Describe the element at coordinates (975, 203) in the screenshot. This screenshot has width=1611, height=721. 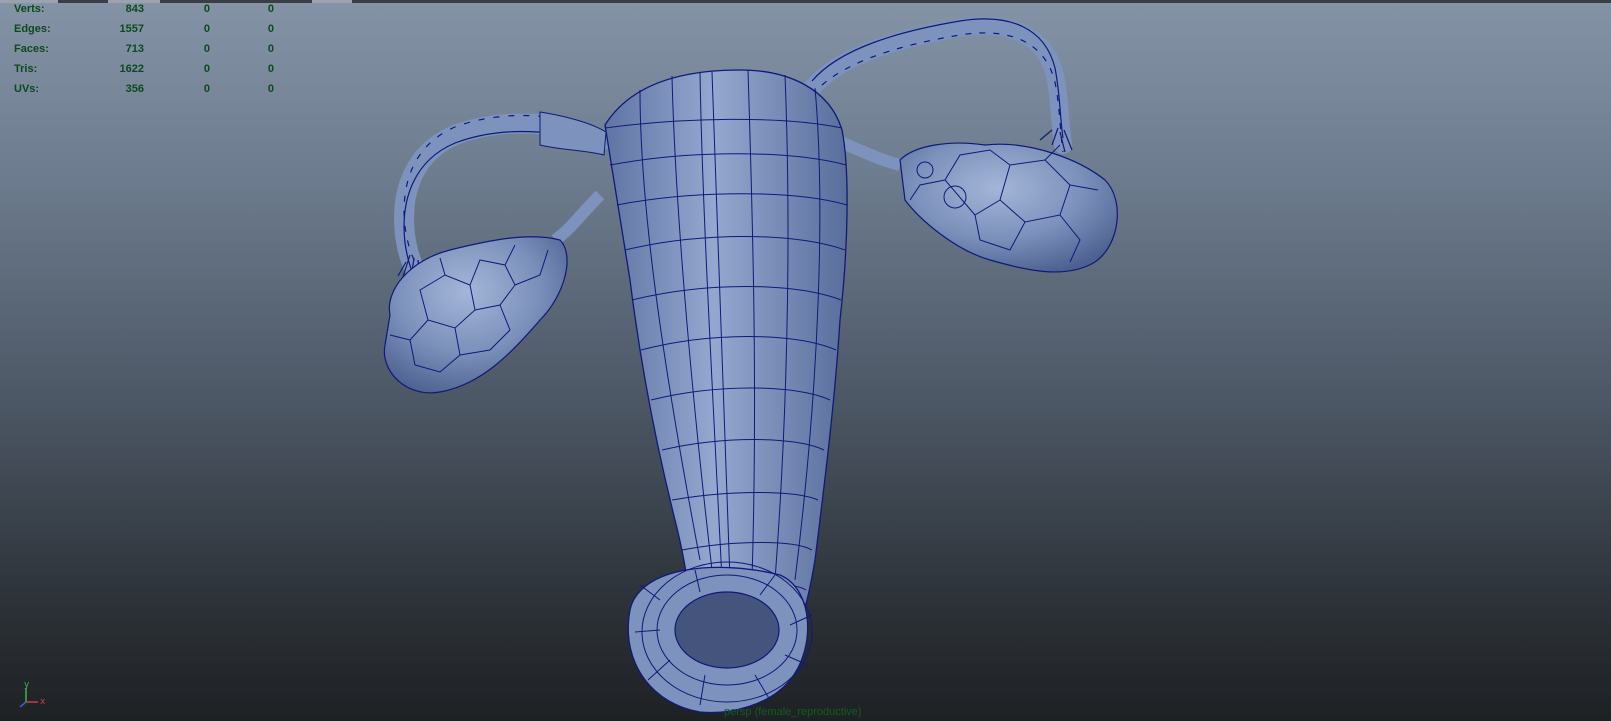
I see `right-ovary` at that location.